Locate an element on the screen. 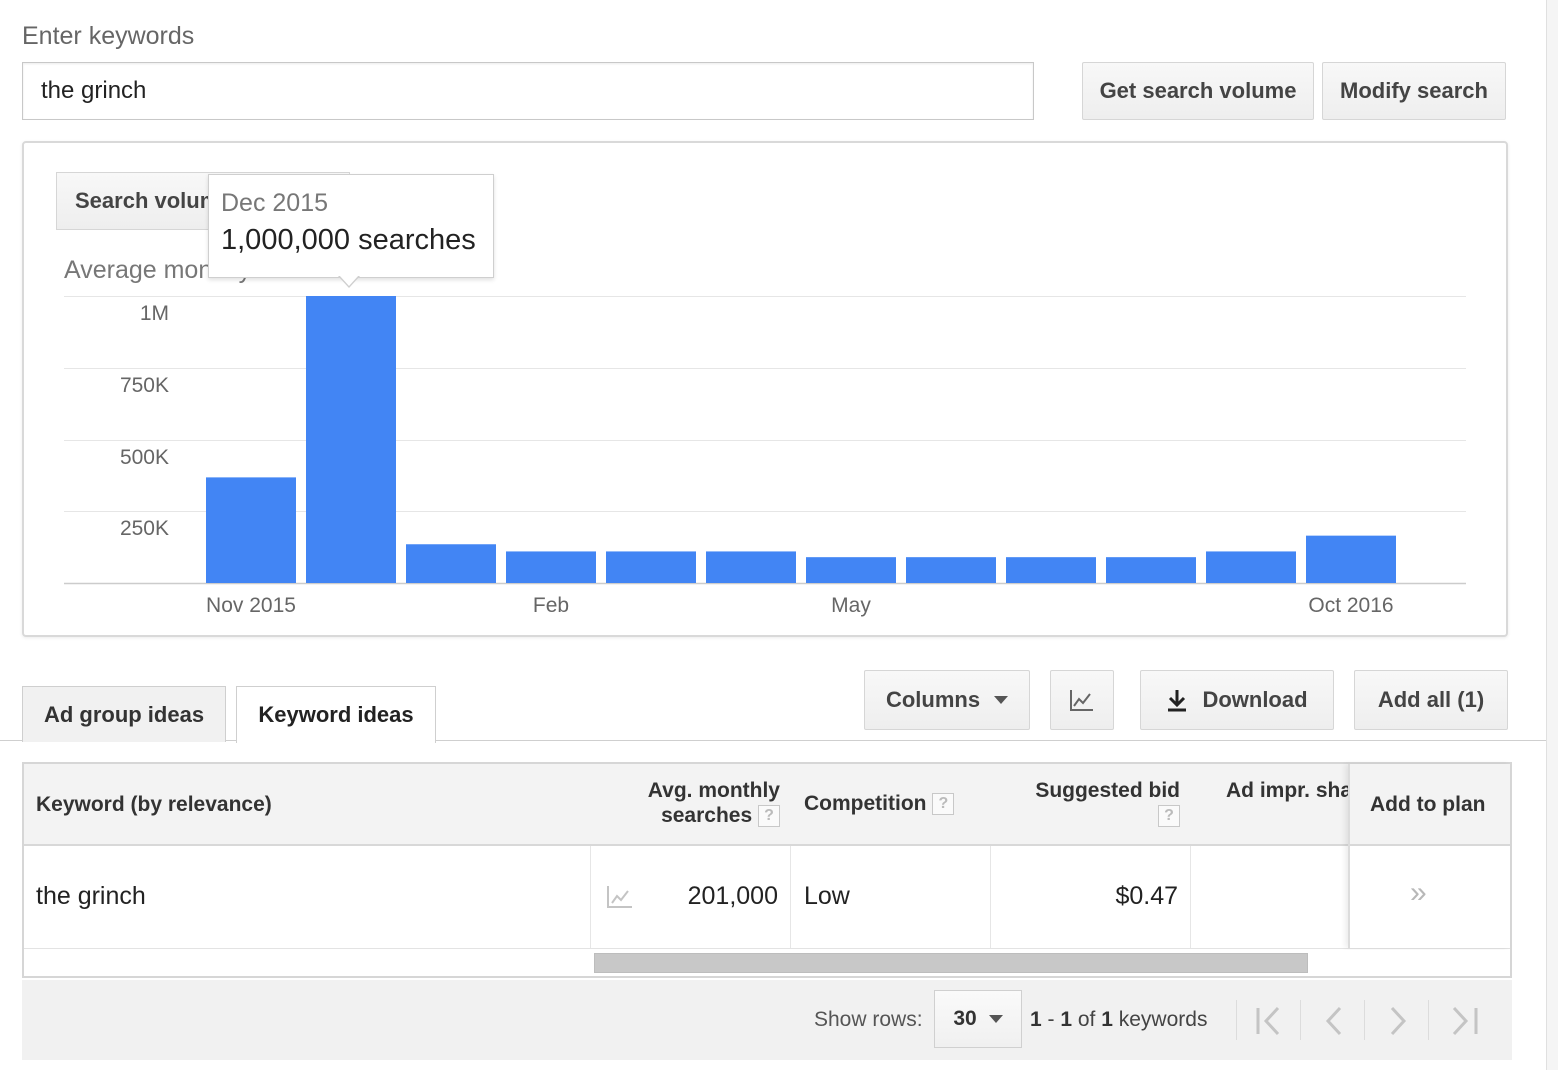 The image size is (1558, 1070). horizontal-scrollbar-thumb is located at coordinates (951, 963).